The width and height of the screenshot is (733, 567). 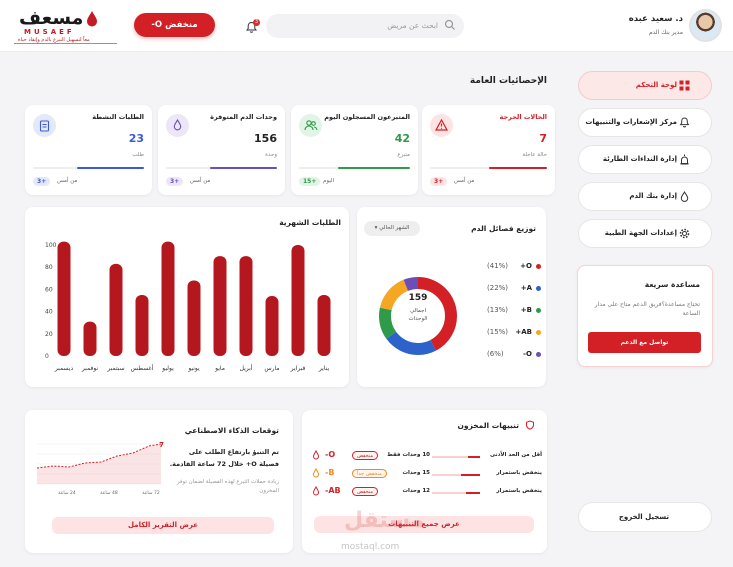 What do you see at coordinates (271, 368) in the screenshot?
I see `x-tick-label: مارس` at bounding box center [271, 368].